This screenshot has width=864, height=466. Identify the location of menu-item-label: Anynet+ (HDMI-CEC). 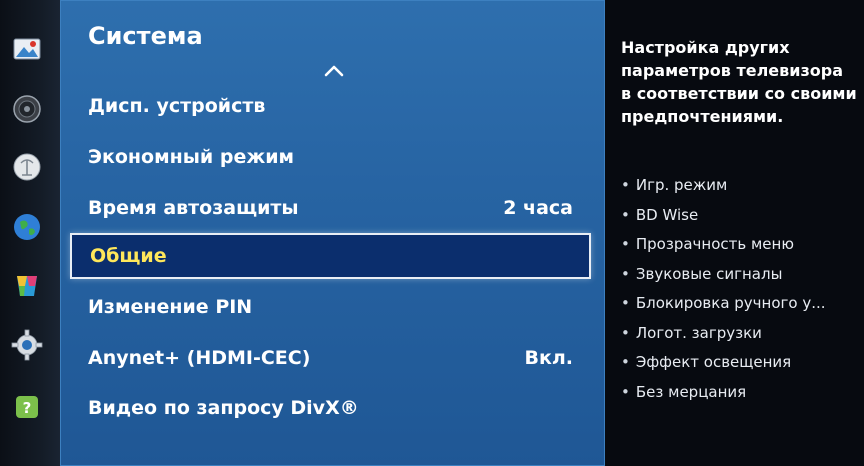
(199, 358).